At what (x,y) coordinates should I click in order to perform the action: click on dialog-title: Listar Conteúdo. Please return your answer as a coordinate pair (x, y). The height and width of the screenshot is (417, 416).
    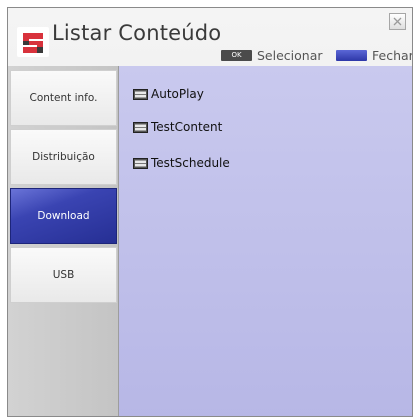
    Looking at the image, I should click on (137, 33).